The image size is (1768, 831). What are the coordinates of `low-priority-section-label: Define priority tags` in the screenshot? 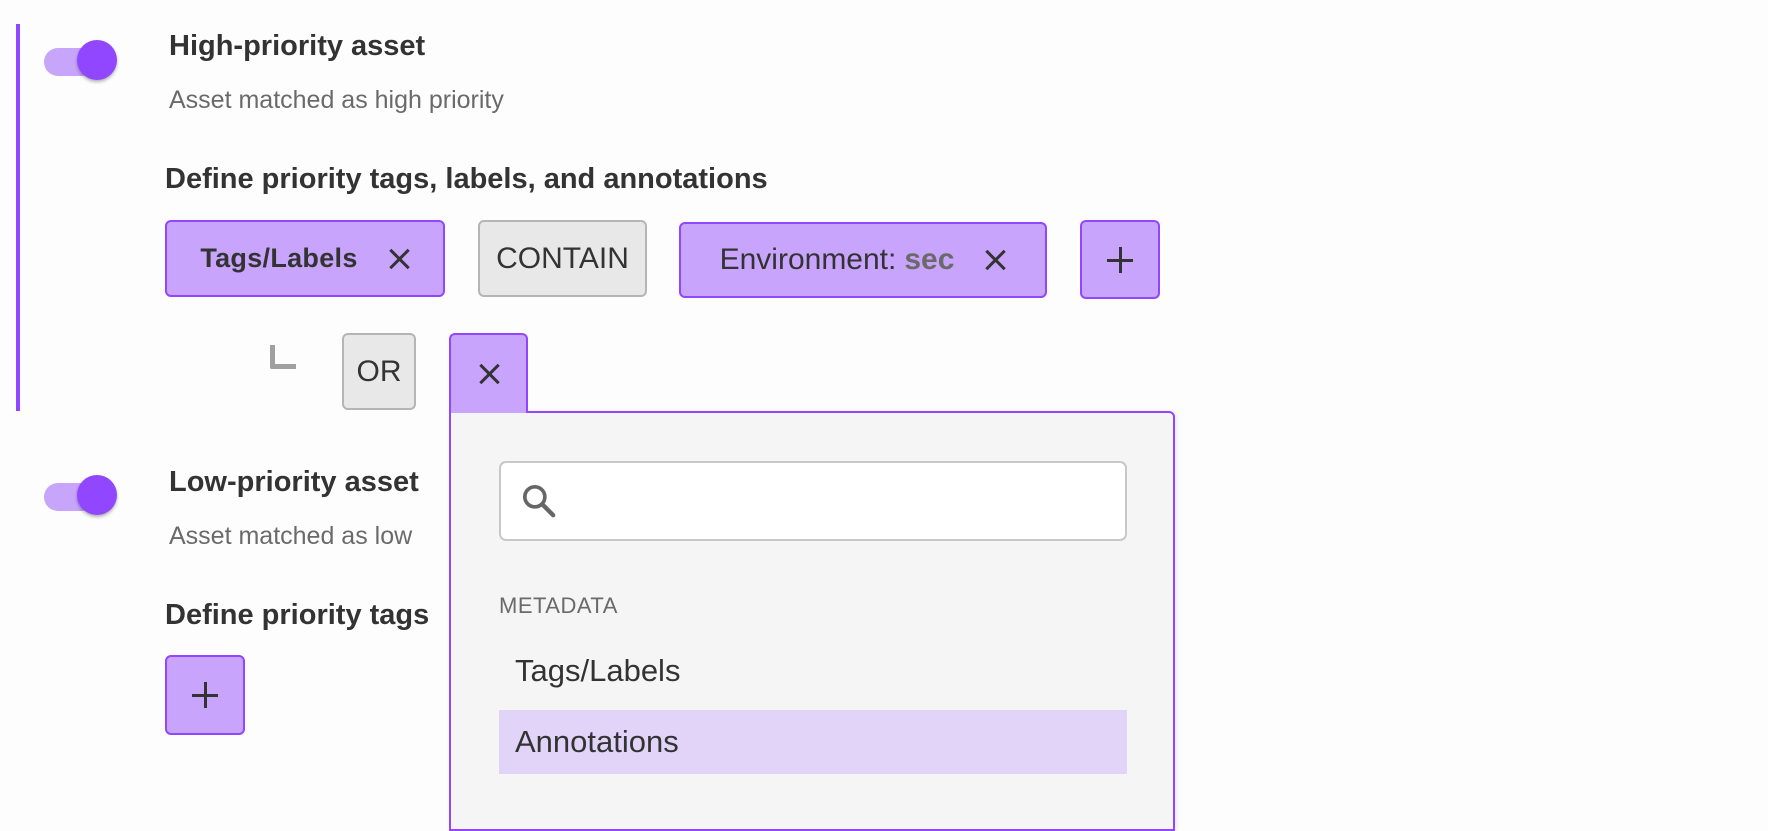 It's located at (297, 615).